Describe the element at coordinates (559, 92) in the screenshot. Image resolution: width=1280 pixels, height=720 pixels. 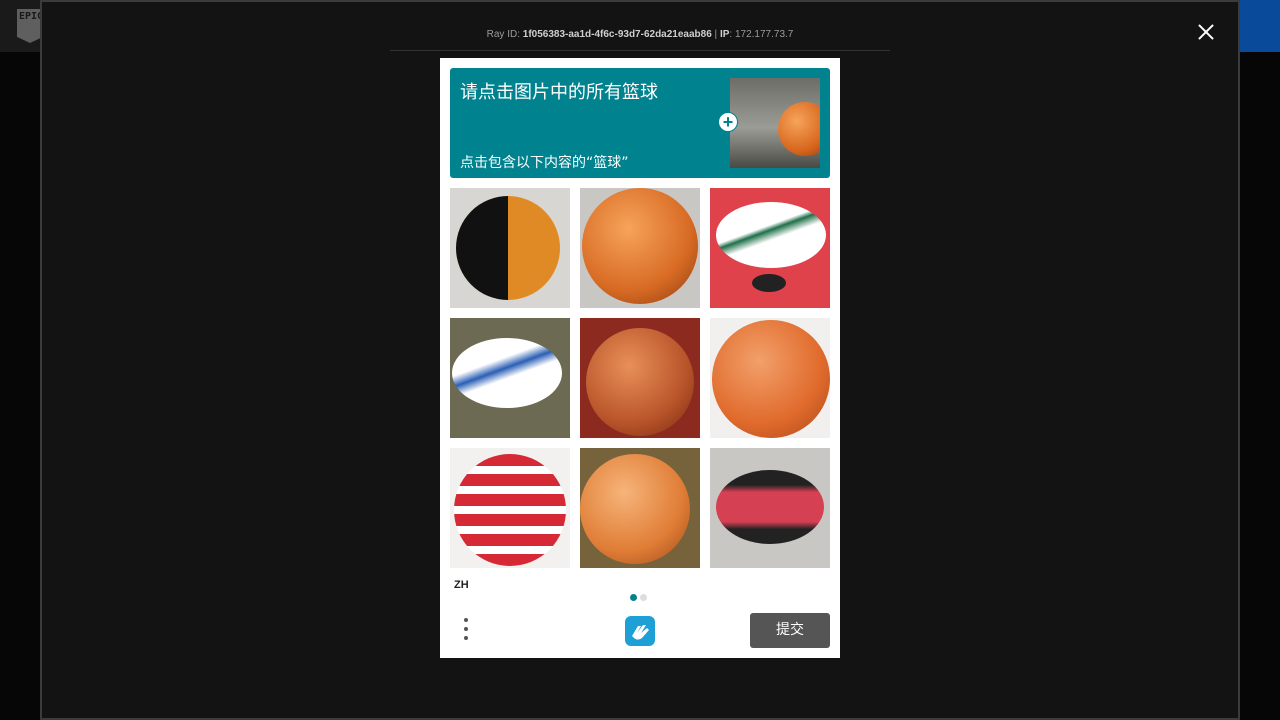
I see `prompt-title: 请点击图片中的所有篮球` at that location.